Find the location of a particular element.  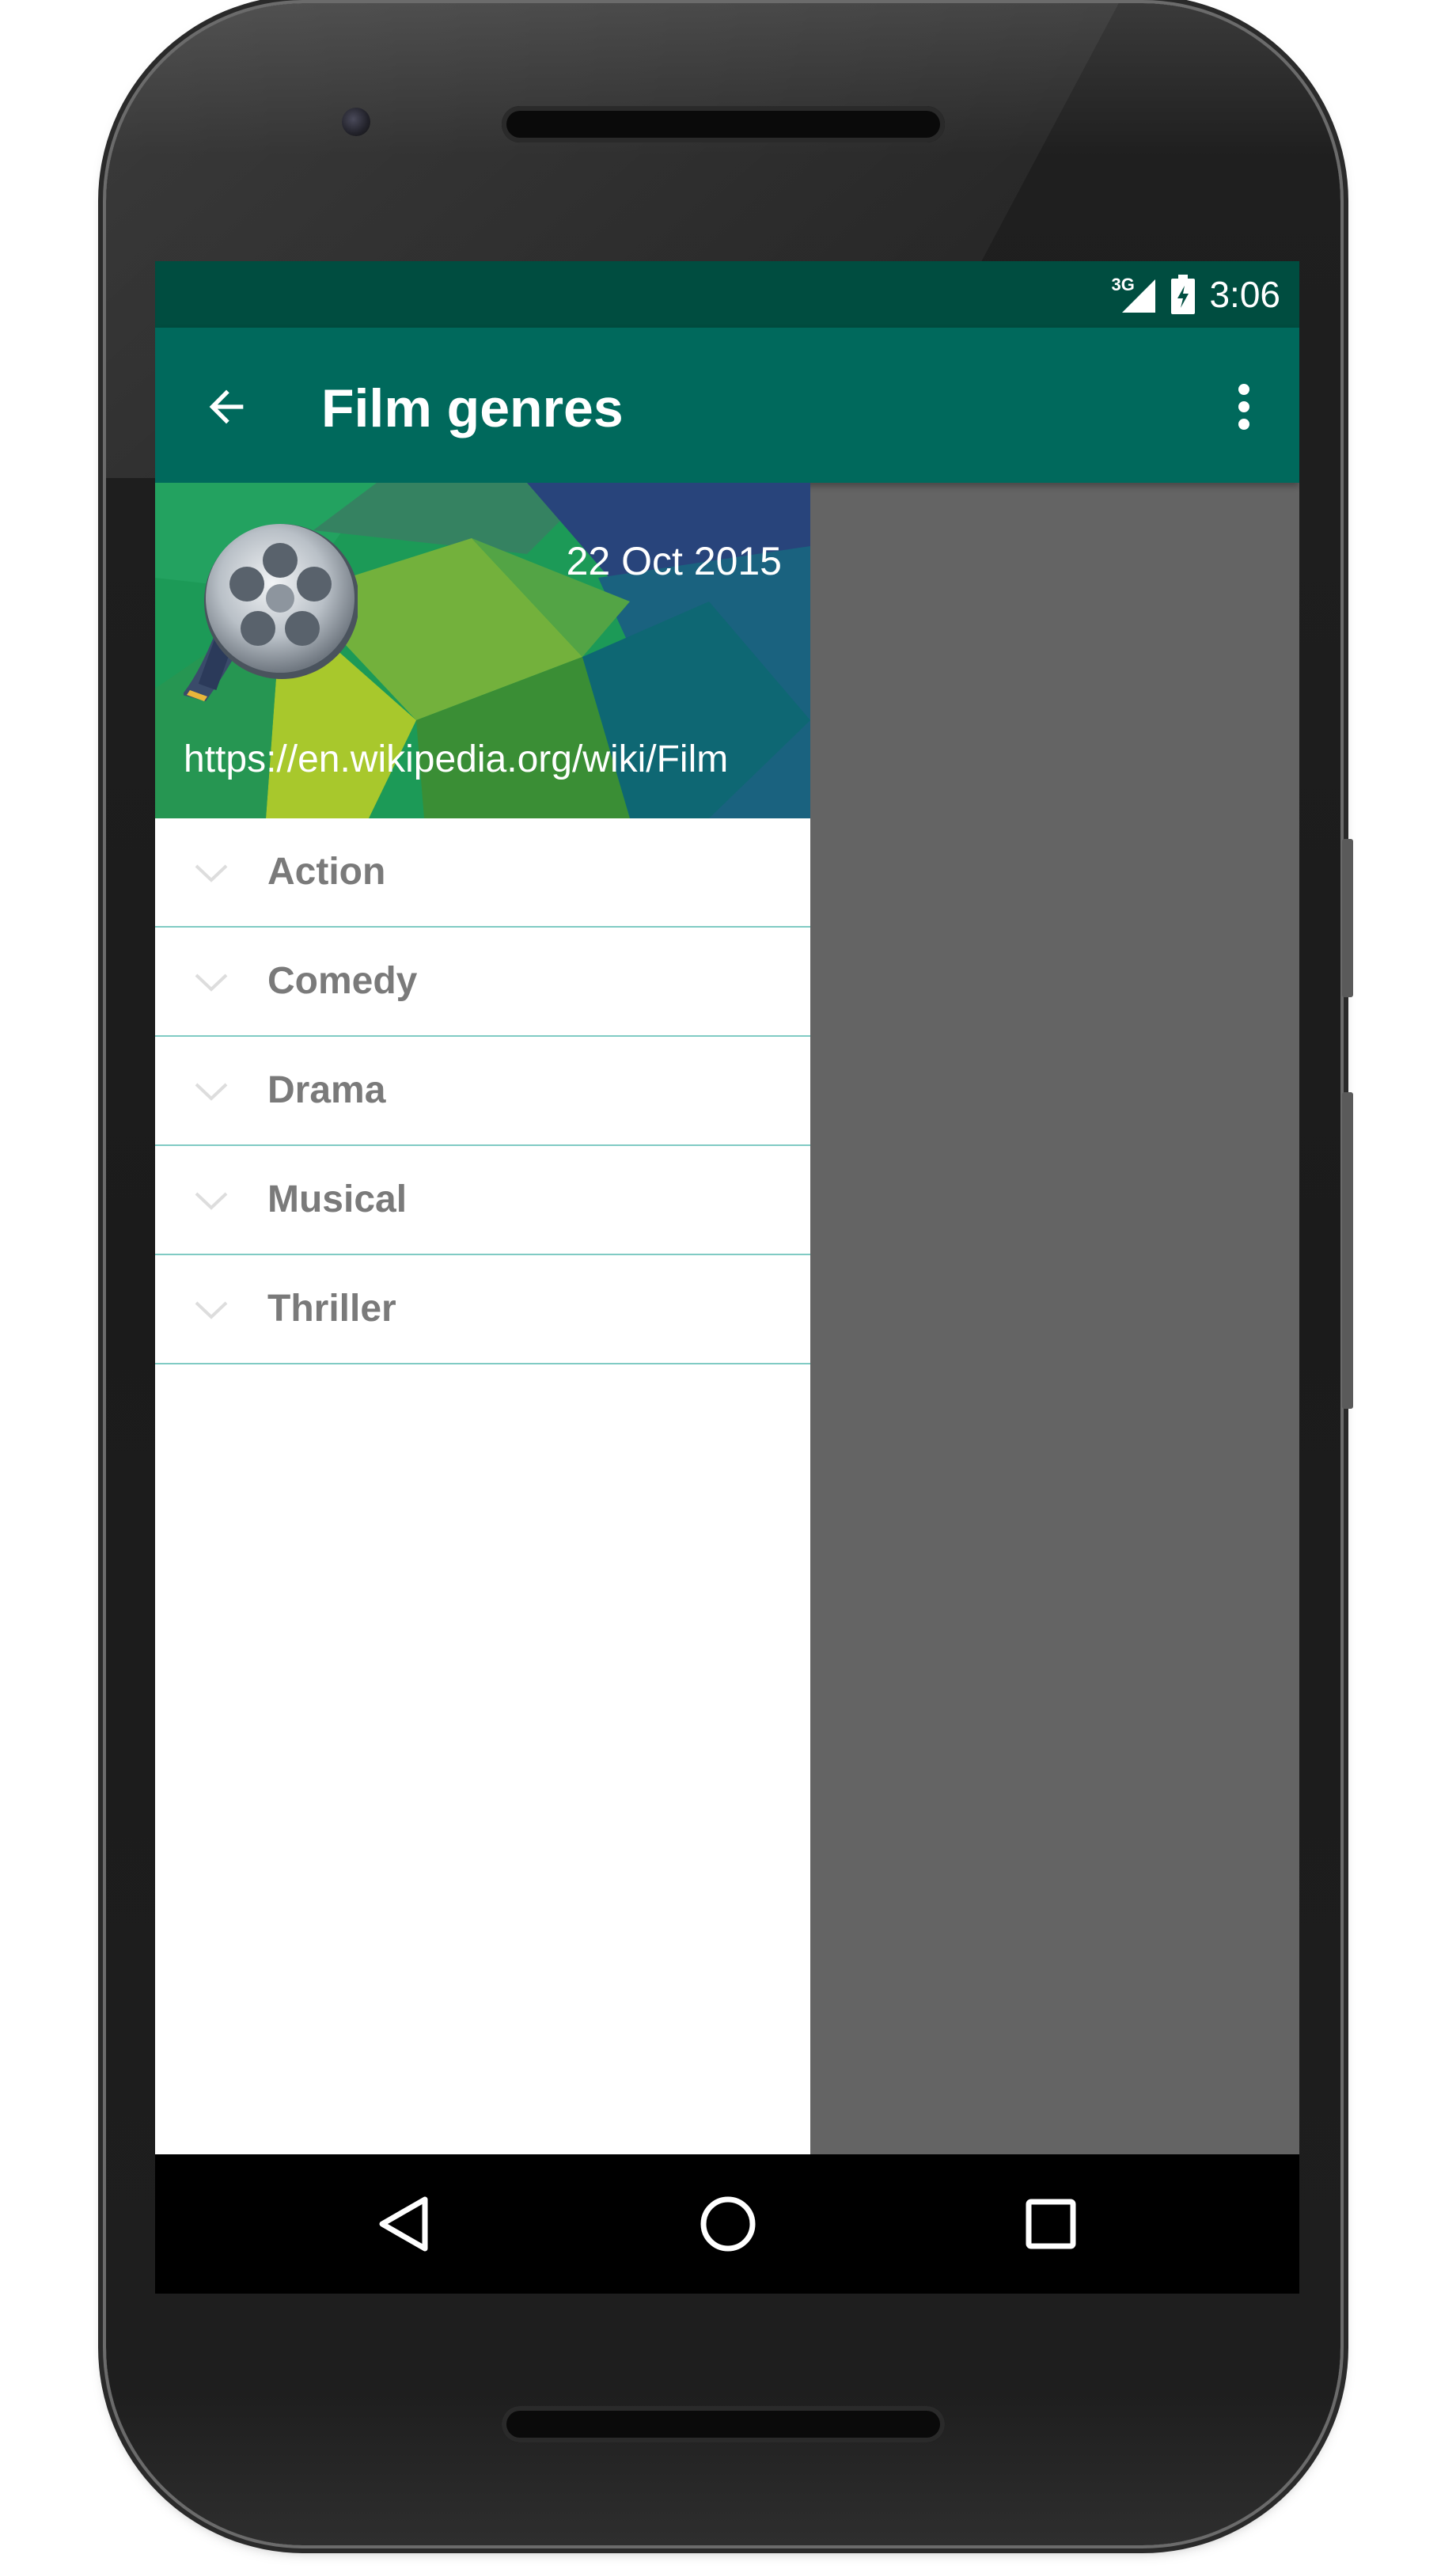

nav-recents-button is located at coordinates (1050, 2224).